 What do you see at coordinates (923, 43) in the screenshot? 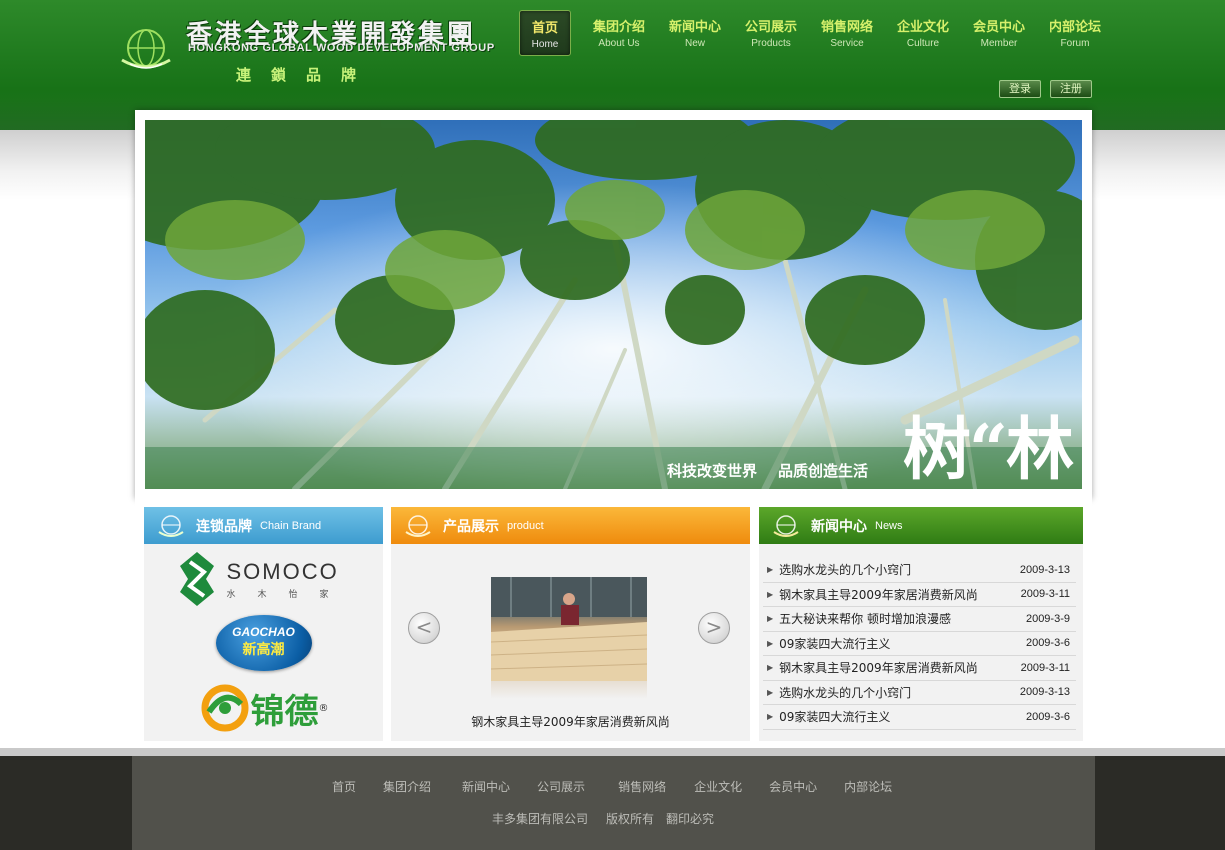
I see `nav-sublabel: Culture` at bounding box center [923, 43].